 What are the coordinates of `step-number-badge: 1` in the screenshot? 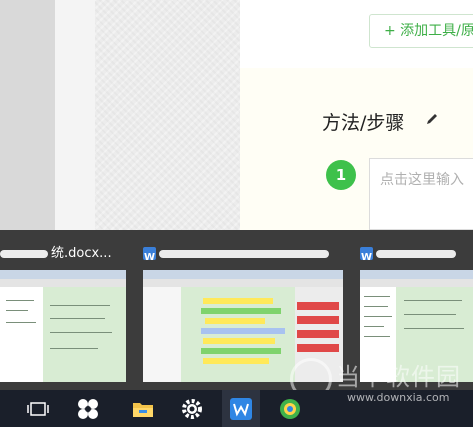 It's located at (341, 175).